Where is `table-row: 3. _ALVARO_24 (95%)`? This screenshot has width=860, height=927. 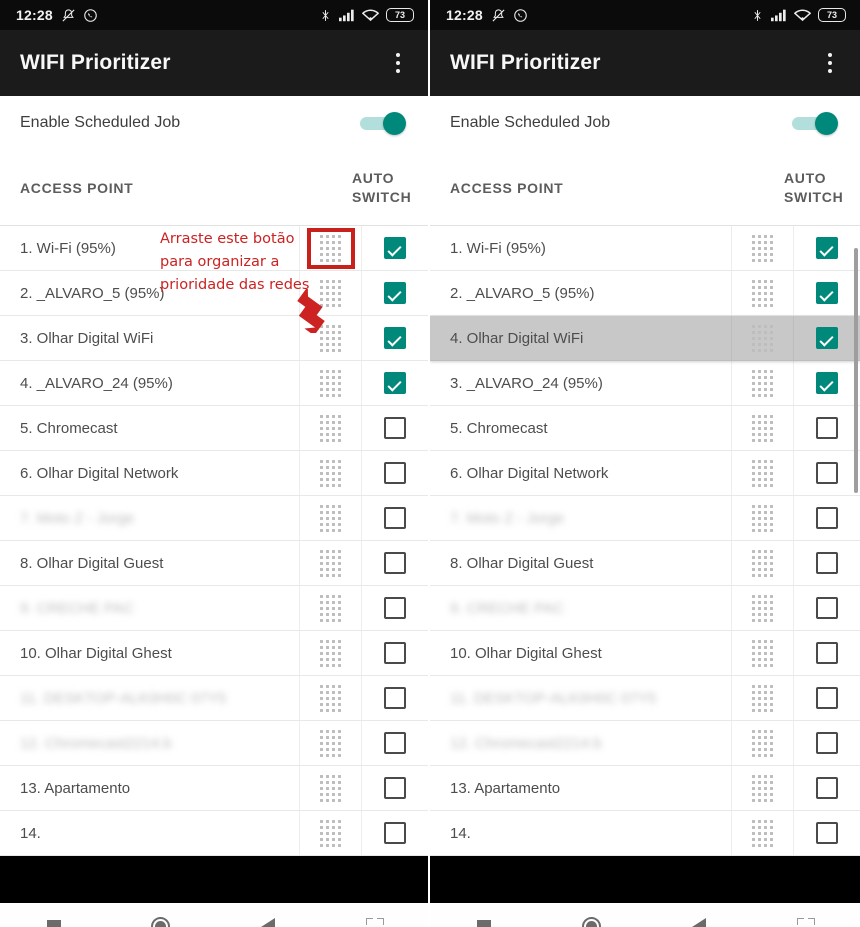 table-row: 3. _ALVARO_24 (95%) is located at coordinates (645, 383).